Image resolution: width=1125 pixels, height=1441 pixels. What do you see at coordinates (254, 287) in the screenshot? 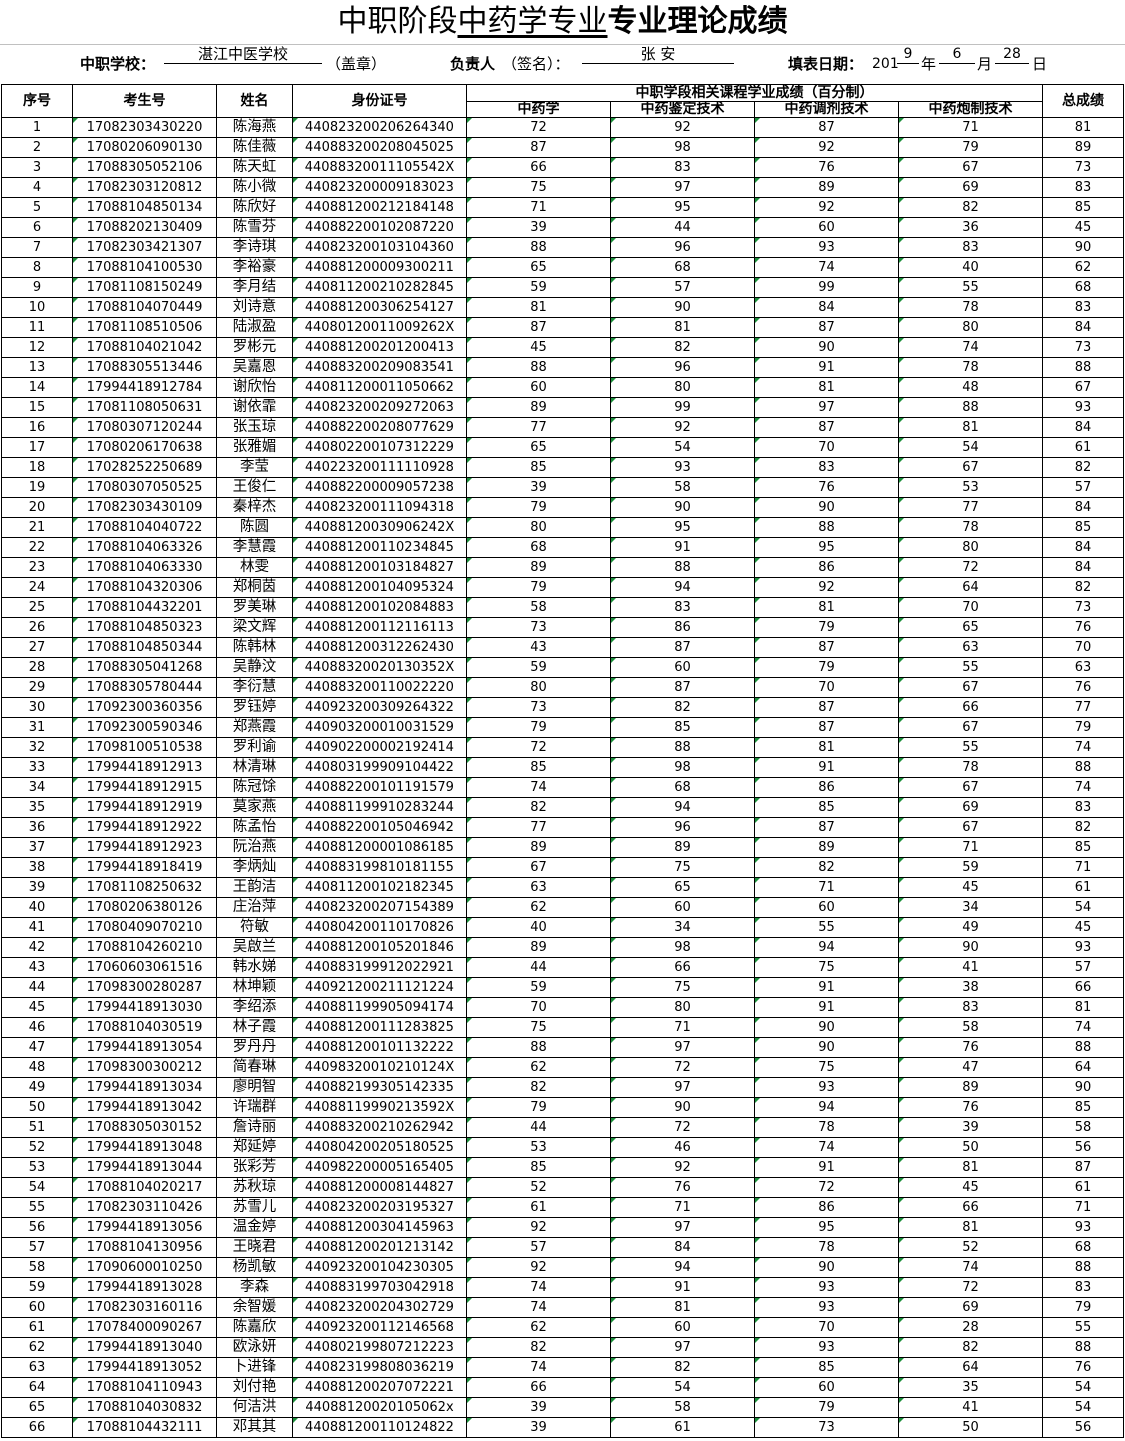
I see `cell-name: 李月结` at bounding box center [254, 287].